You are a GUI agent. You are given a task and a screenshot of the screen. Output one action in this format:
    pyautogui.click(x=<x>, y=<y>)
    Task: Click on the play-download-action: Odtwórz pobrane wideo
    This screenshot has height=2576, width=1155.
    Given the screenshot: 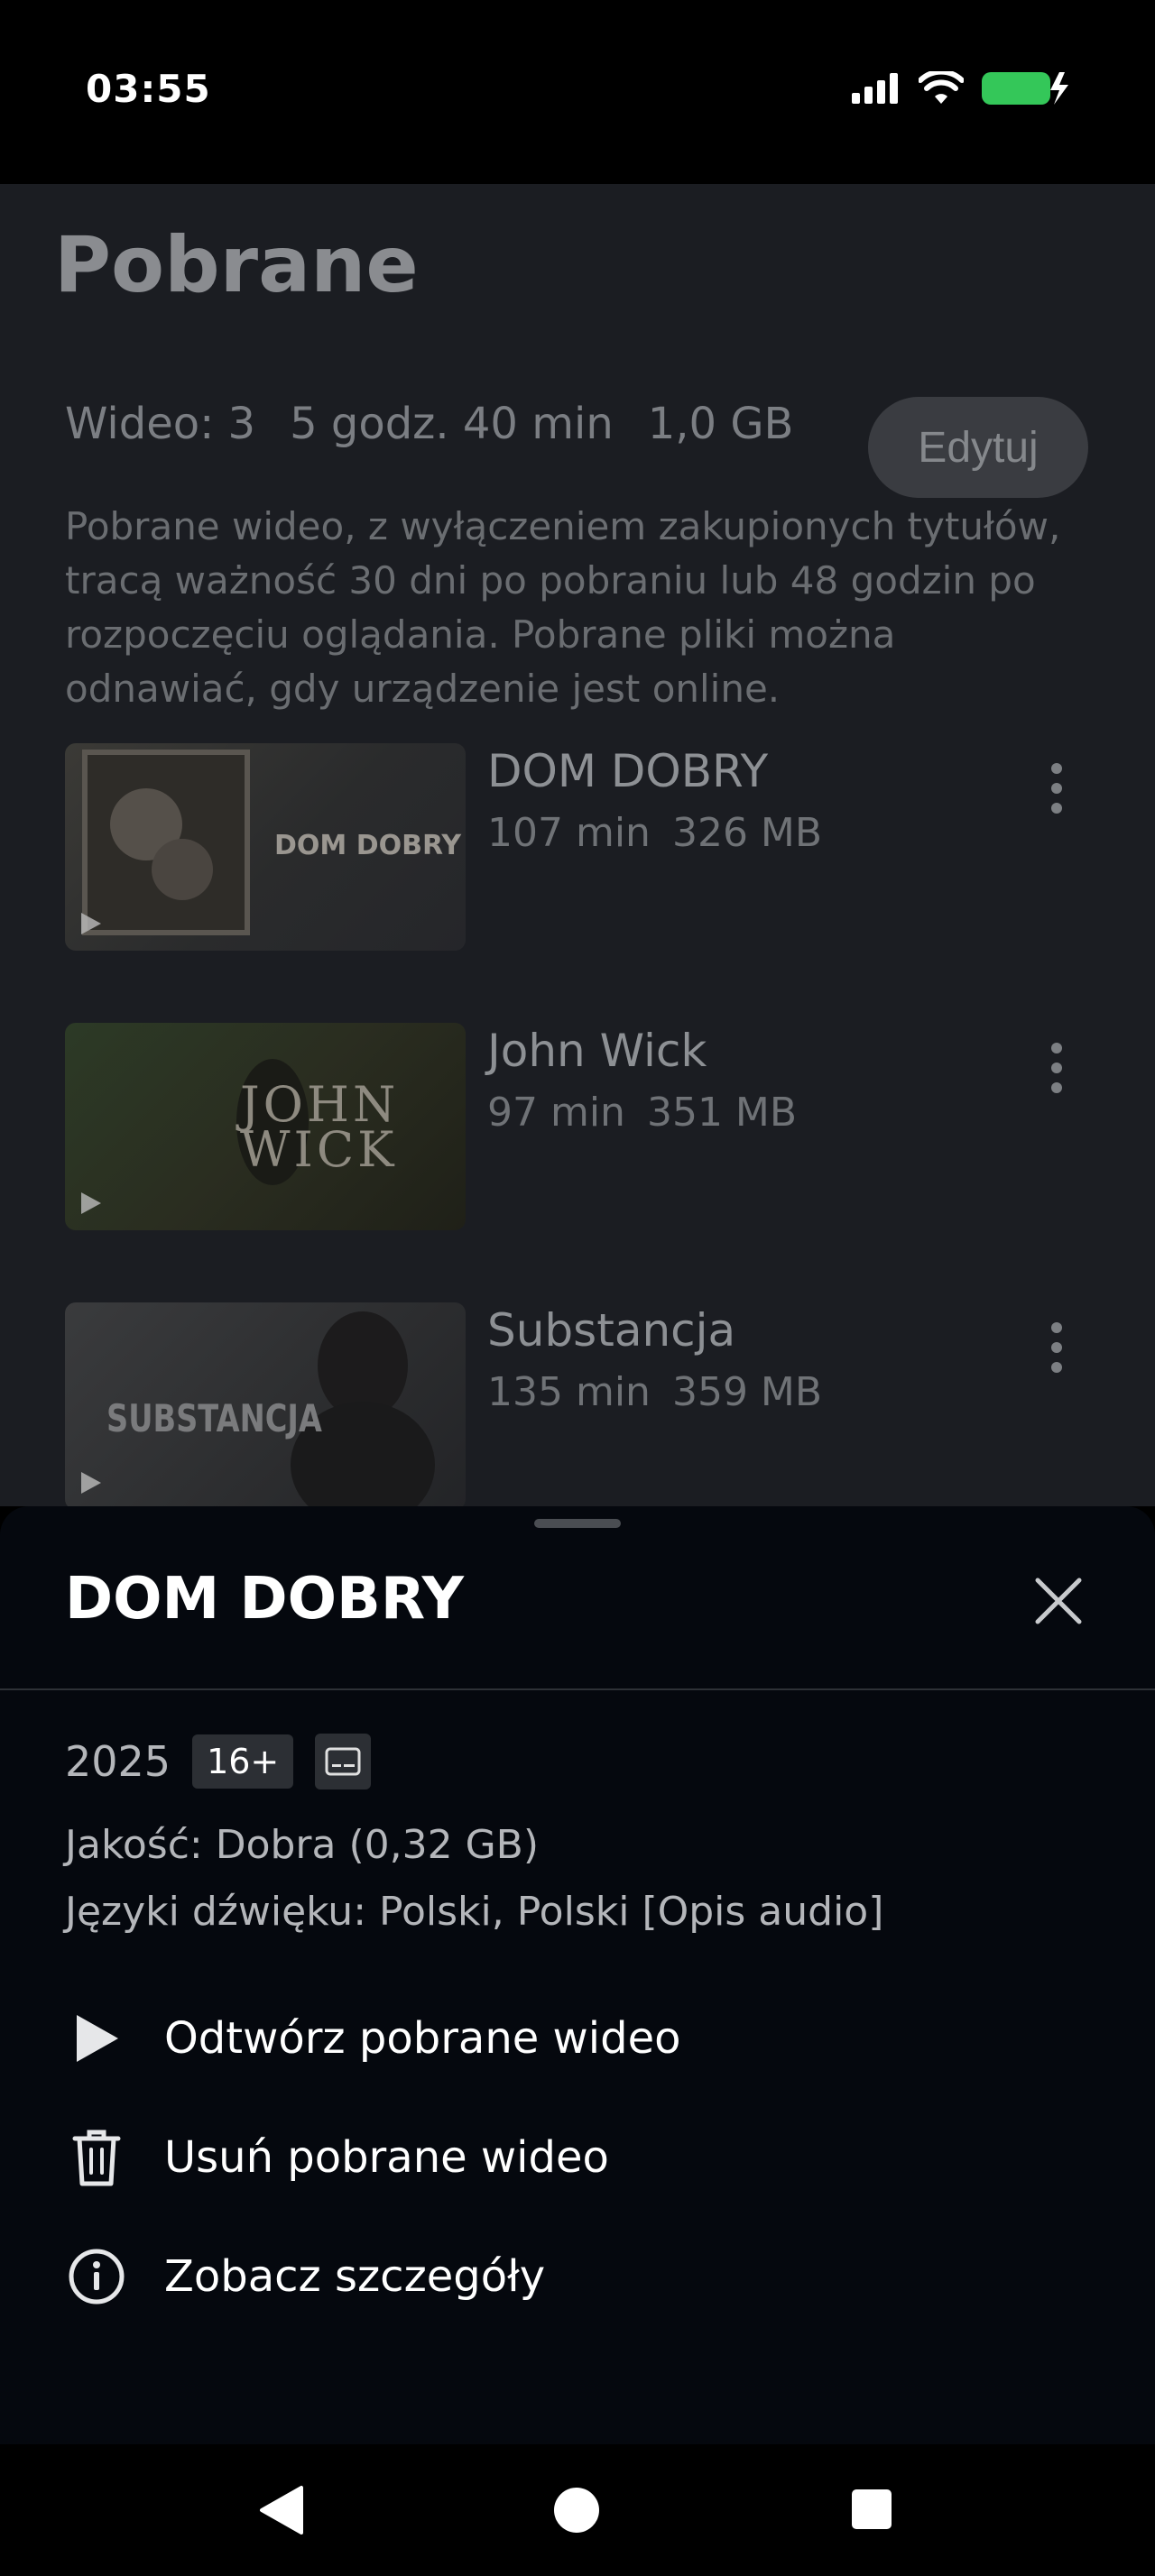 What is the action you would take?
    pyautogui.click(x=561, y=2039)
    